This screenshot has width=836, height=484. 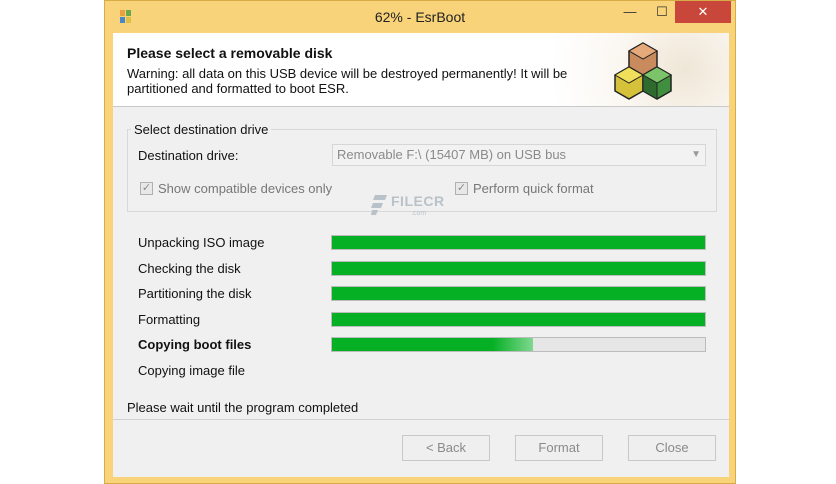 What do you see at coordinates (245, 188) in the screenshot?
I see `show-compatible-label: Show compatible devices only` at bounding box center [245, 188].